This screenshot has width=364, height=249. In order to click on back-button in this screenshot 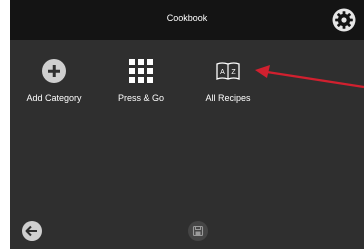, I will do `click(32, 231)`.